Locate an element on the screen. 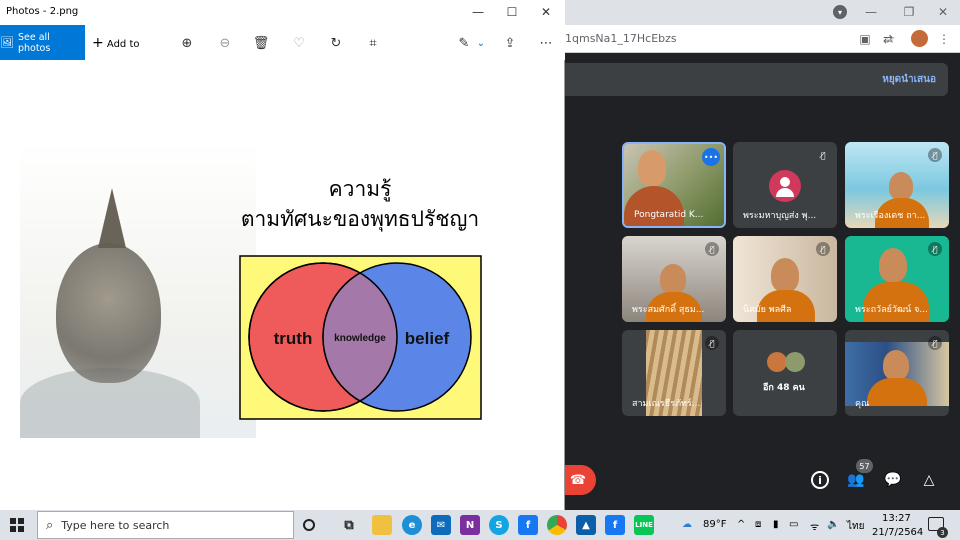 This screenshot has width=960, height=540. mail-icon: ✉ is located at coordinates (441, 525).